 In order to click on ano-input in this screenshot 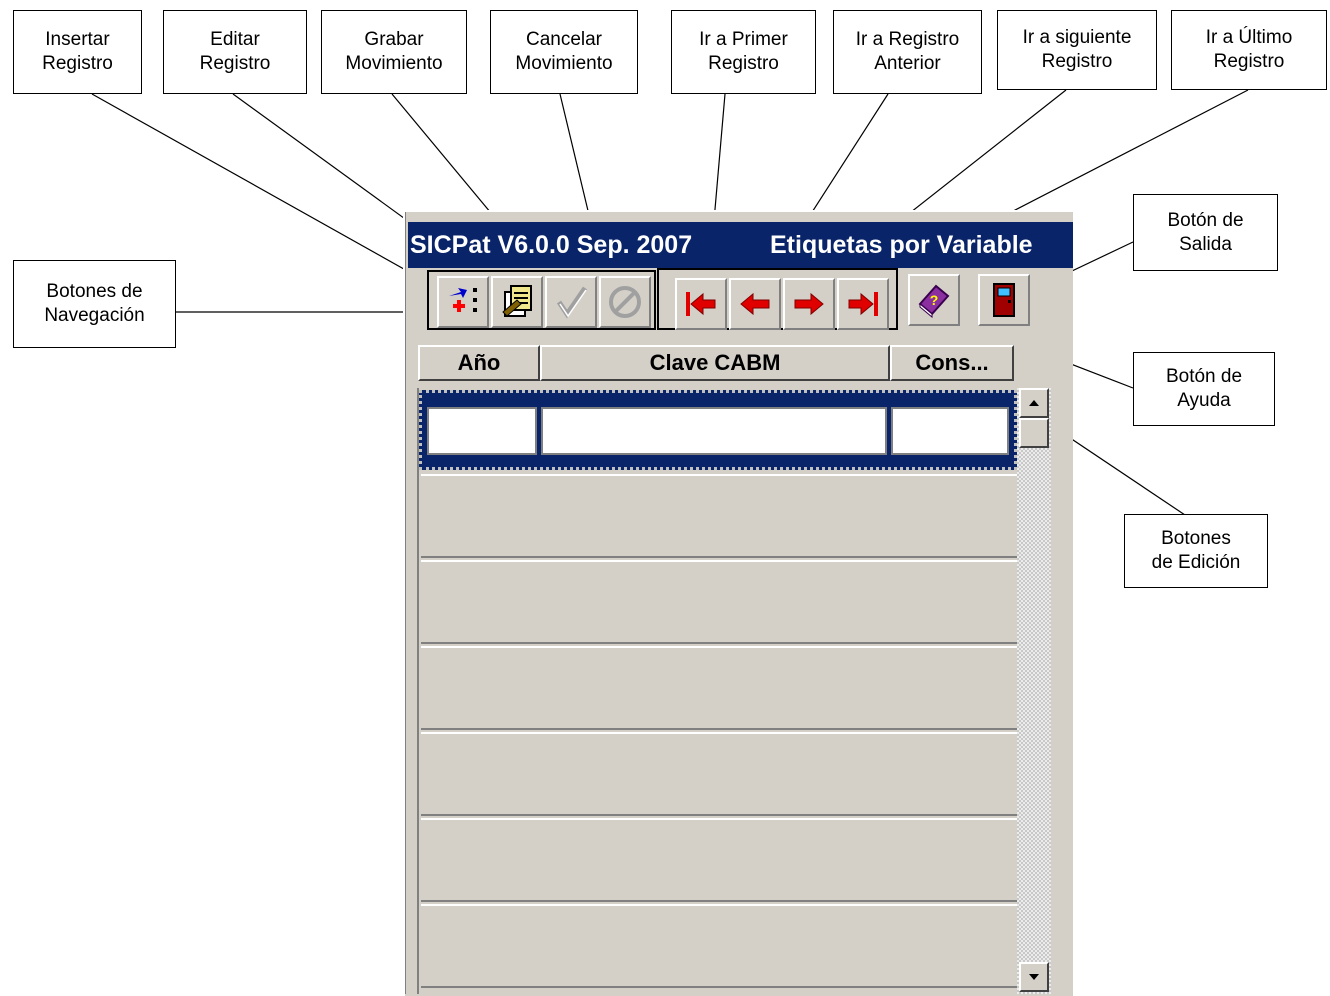, I will do `click(482, 431)`.